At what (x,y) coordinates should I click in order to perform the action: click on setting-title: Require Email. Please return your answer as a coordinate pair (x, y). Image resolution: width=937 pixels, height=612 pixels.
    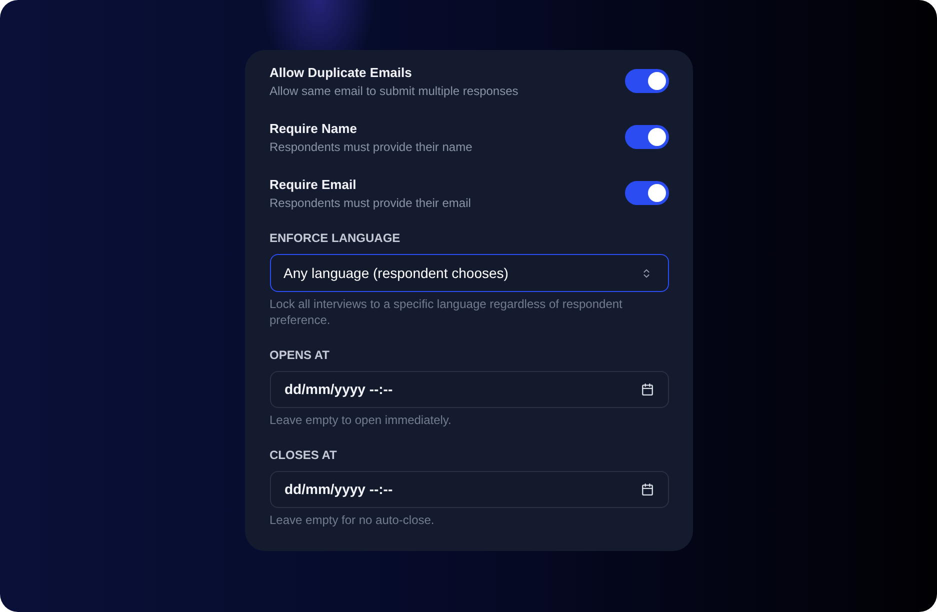
    Looking at the image, I should click on (314, 185).